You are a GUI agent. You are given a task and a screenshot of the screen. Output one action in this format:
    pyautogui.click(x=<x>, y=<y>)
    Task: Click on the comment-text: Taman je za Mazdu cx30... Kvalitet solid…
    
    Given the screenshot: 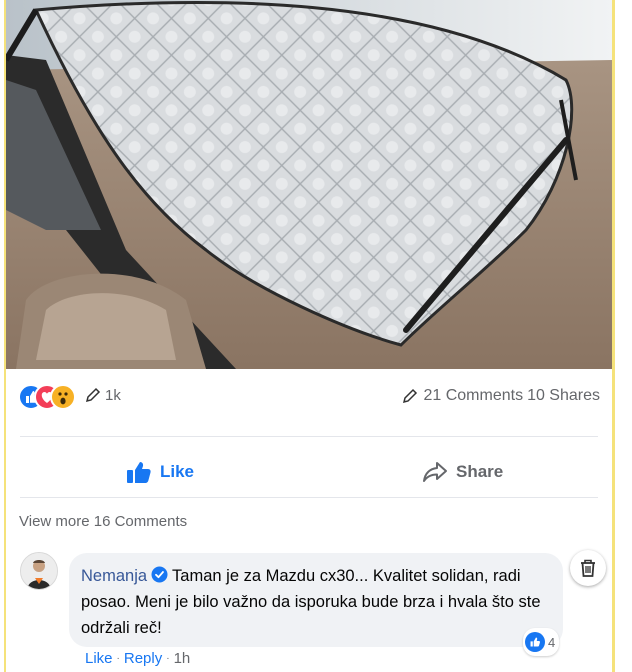 What is the action you would take?
    pyautogui.click(x=311, y=602)
    